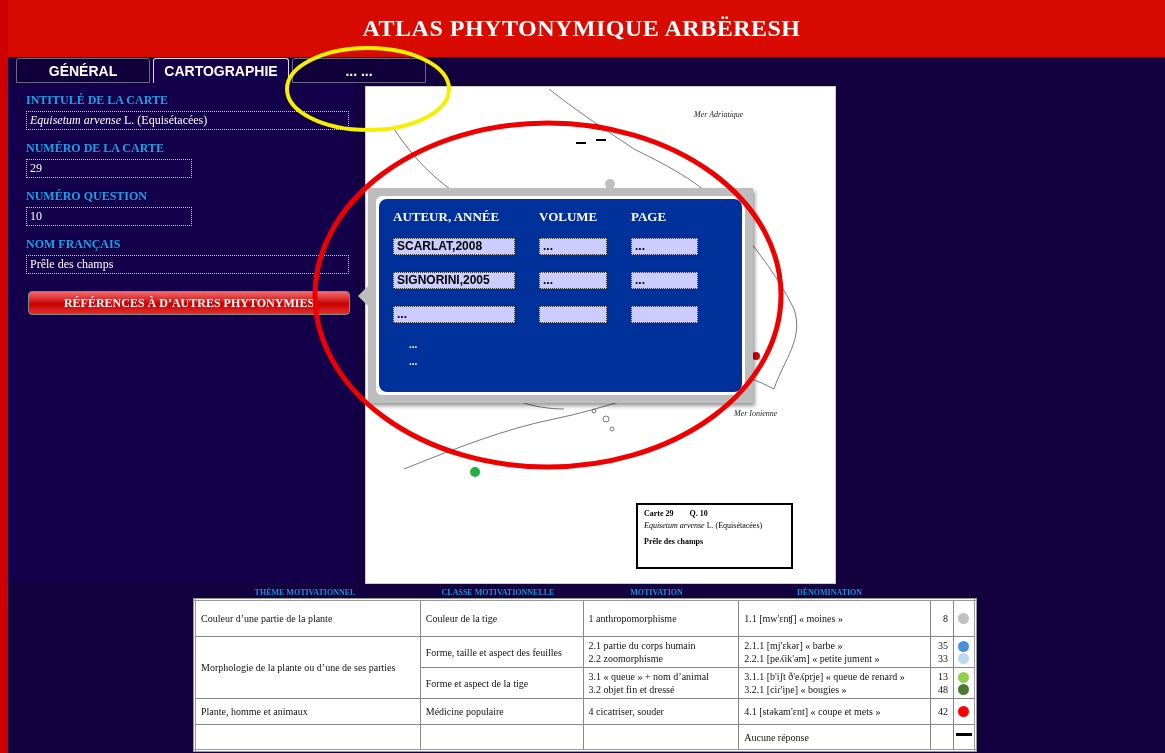  I want to click on field-label: INTITULÉ DE LA CARTE, so click(97, 100).